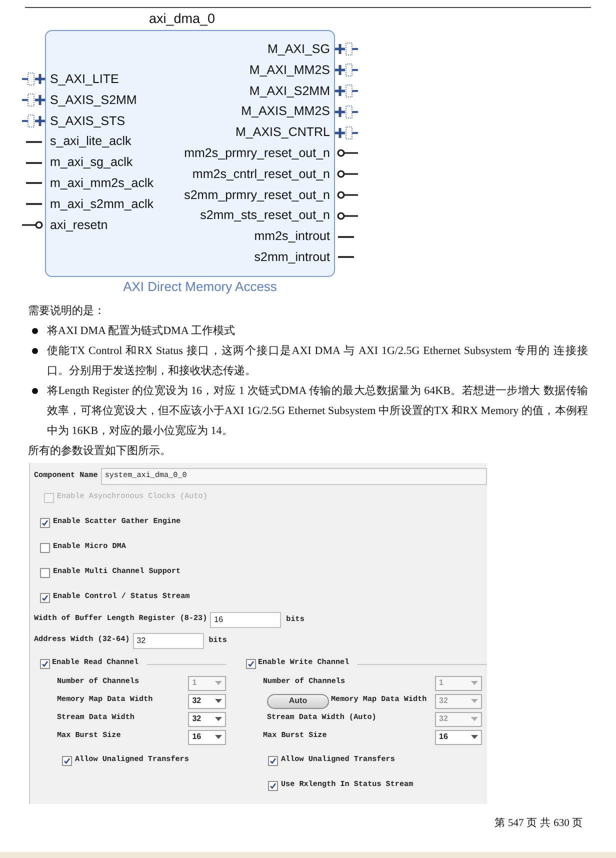 This screenshot has width=616, height=858. I want to click on port-label: M_AXIS_CNTRL, so click(283, 133).